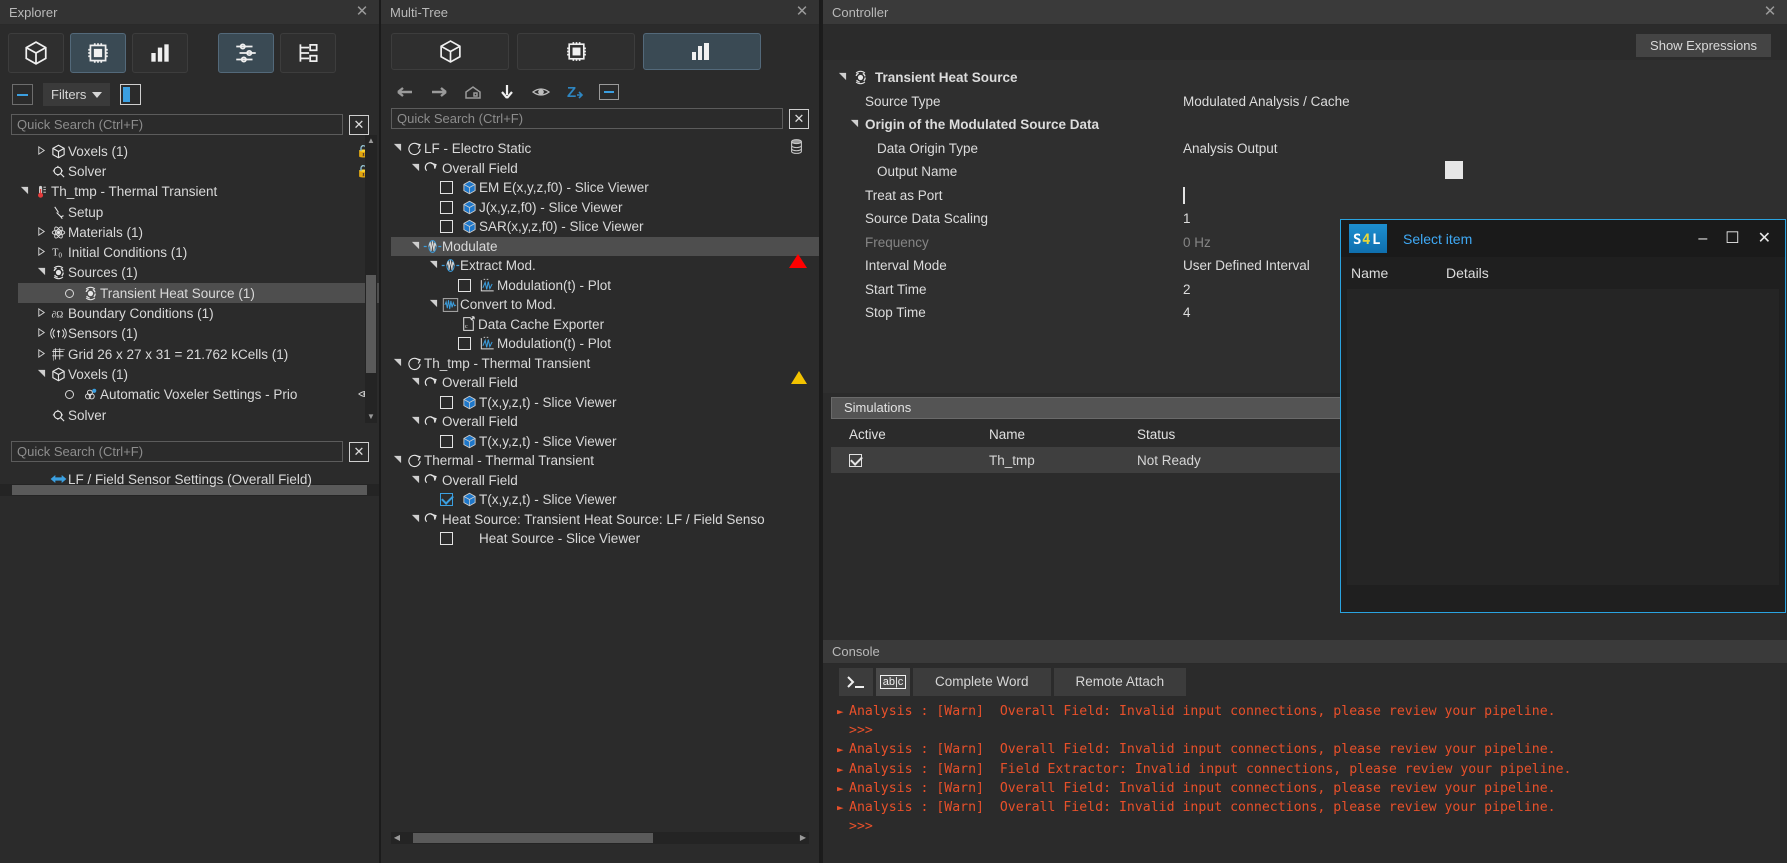 The width and height of the screenshot is (1787, 863). Describe the element at coordinates (198, 252) in the screenshot. I see `explorer-tree-item: T 0 Initial Conditions (1)` at that location.